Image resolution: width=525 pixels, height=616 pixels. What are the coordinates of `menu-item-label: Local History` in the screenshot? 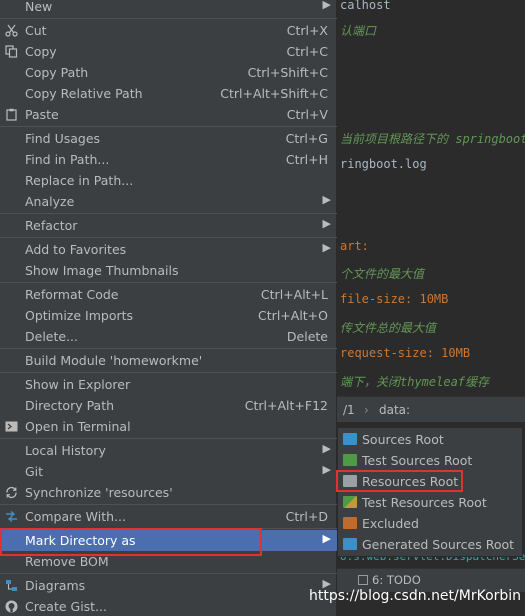 It's located at (65, 450).